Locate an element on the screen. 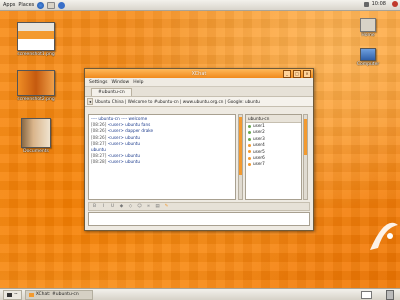 The height and width of the screenshot is (300, 400). volume-icon is located at coordinates (366, 4).